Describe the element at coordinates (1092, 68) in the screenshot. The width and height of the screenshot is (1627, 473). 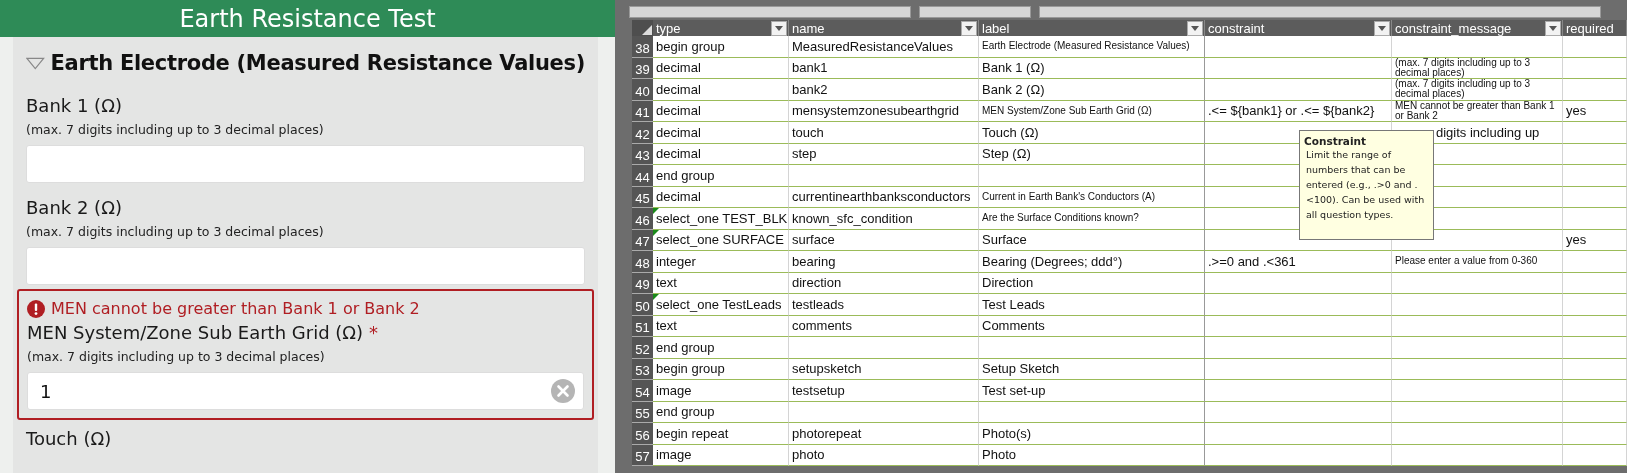
I see `table-cell: Bank 1 (Ω)` at that location.